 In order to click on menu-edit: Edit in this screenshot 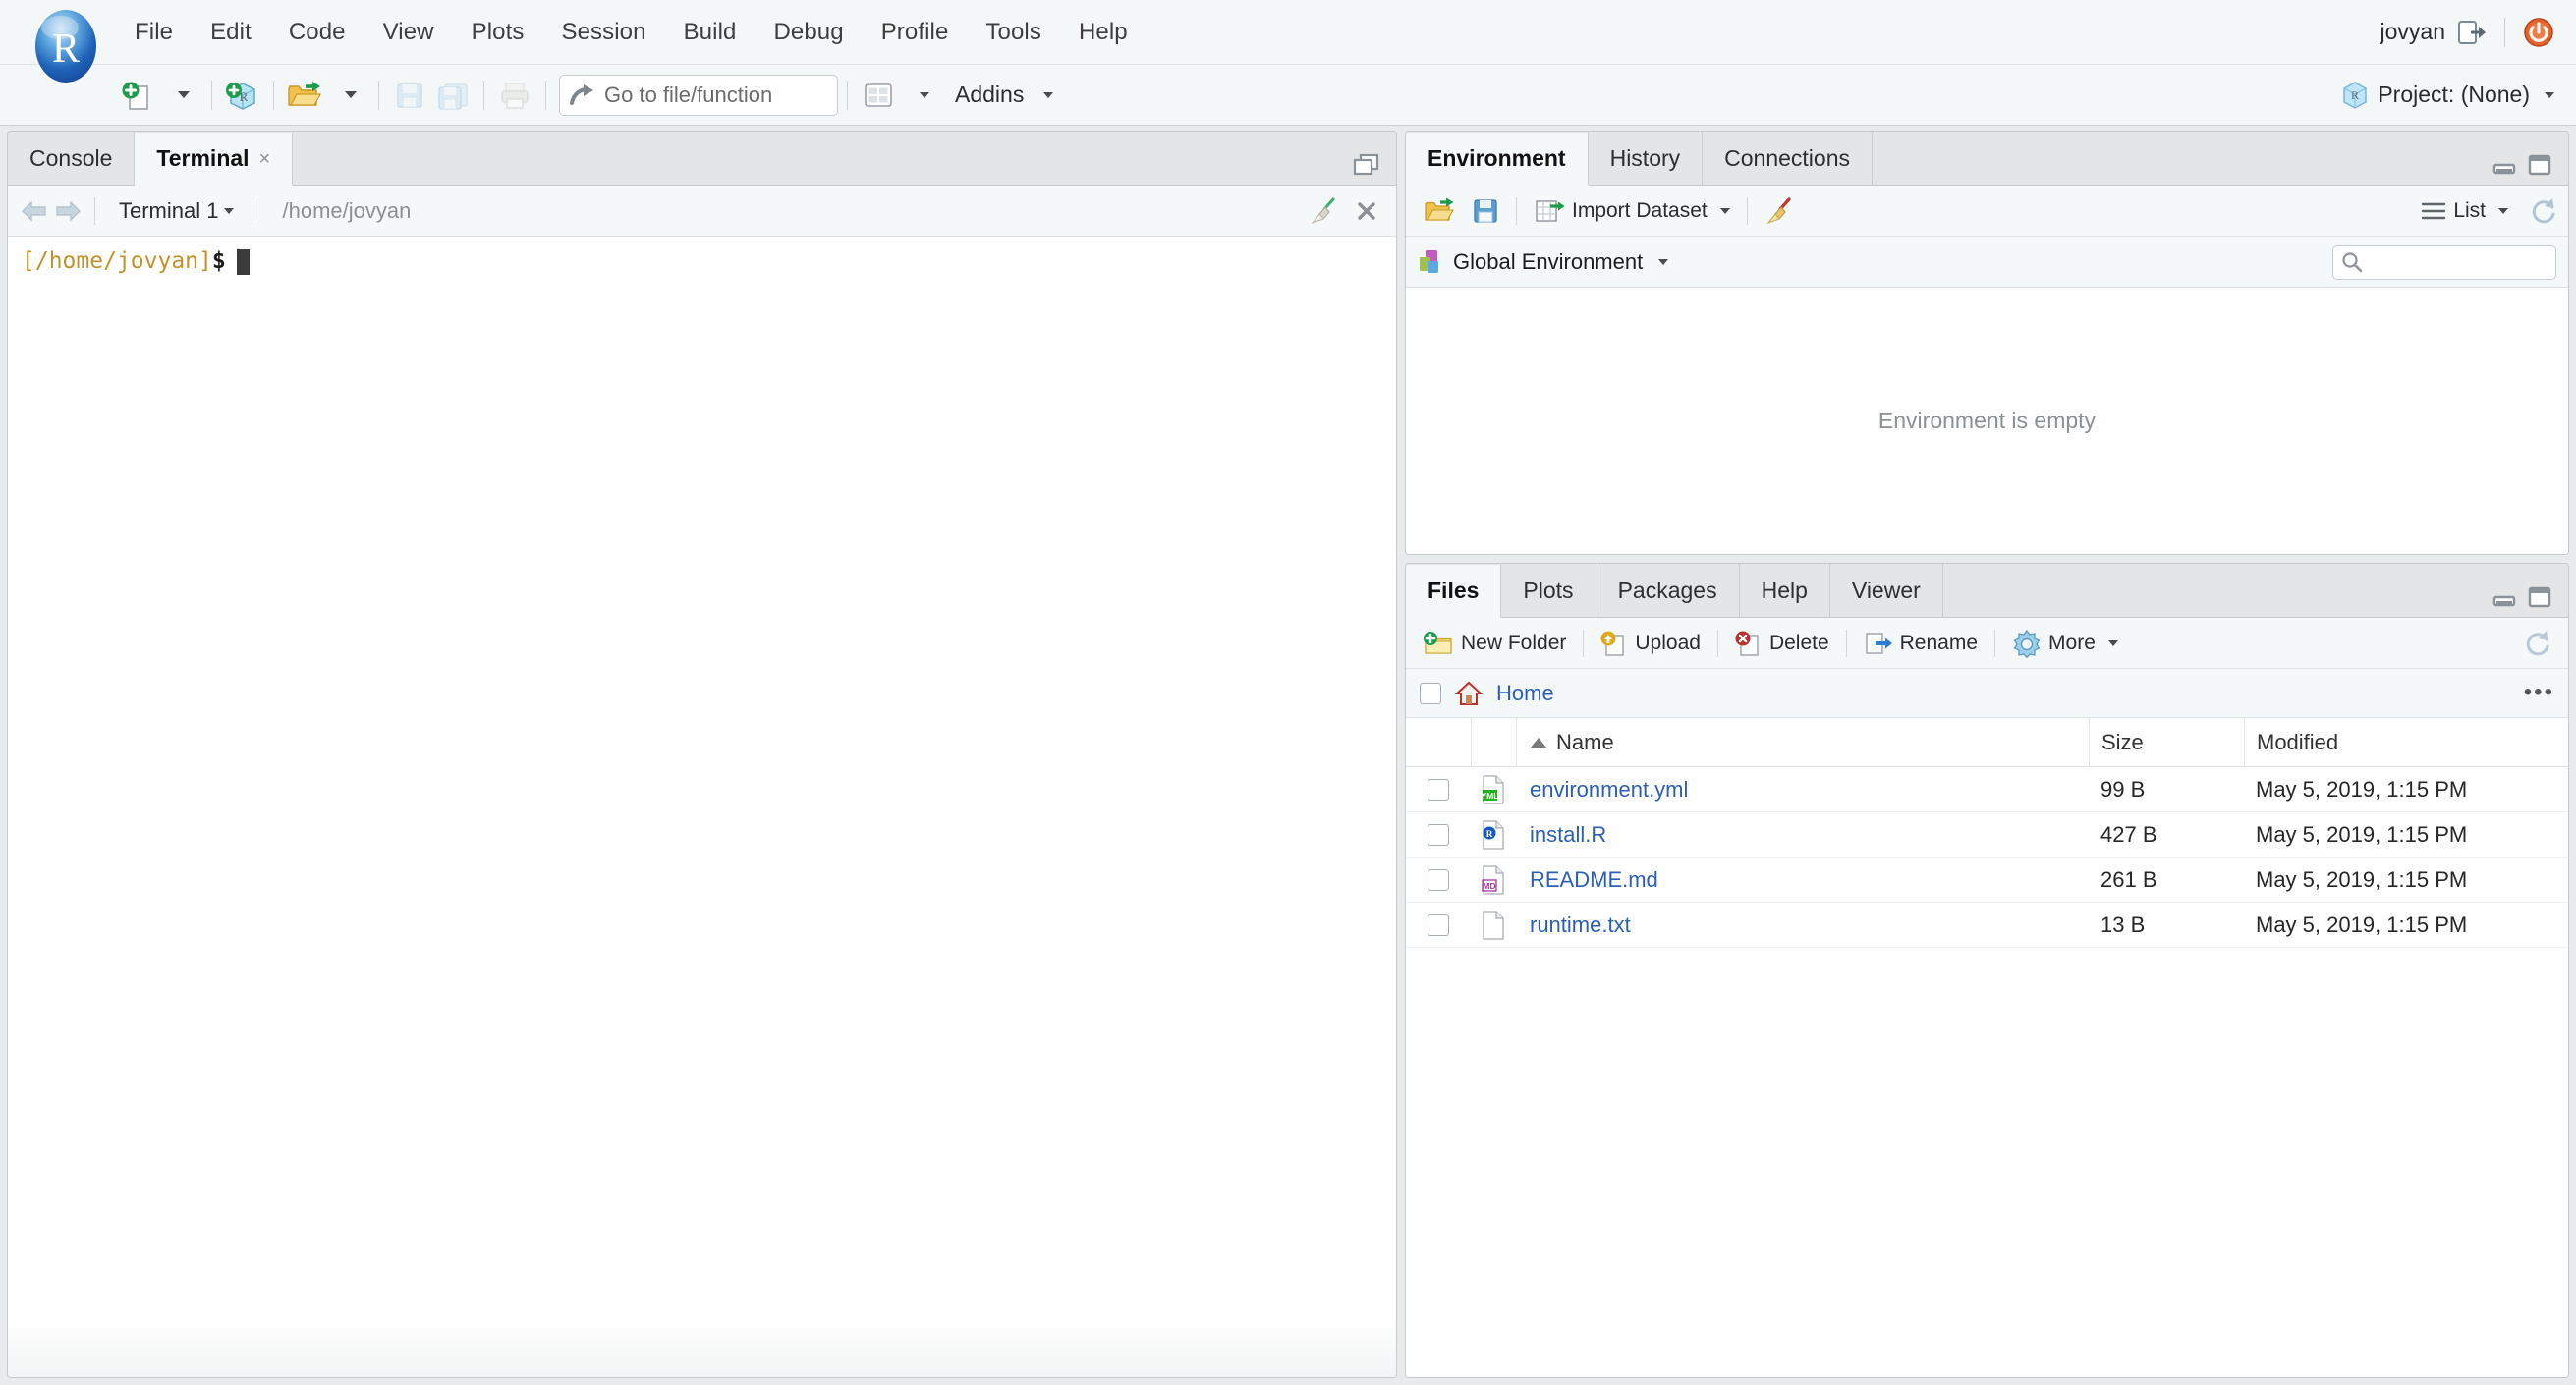, I will do `click(231, 32)`.